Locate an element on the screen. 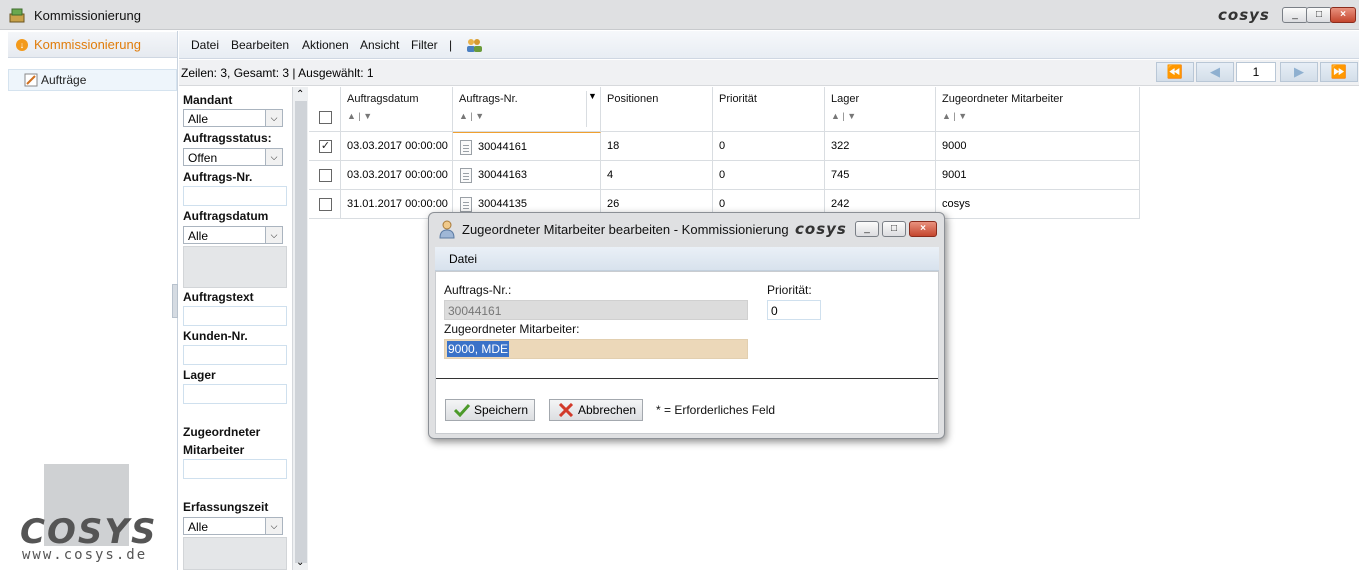  column-label: Positionen is located at coordinates (633, 99).